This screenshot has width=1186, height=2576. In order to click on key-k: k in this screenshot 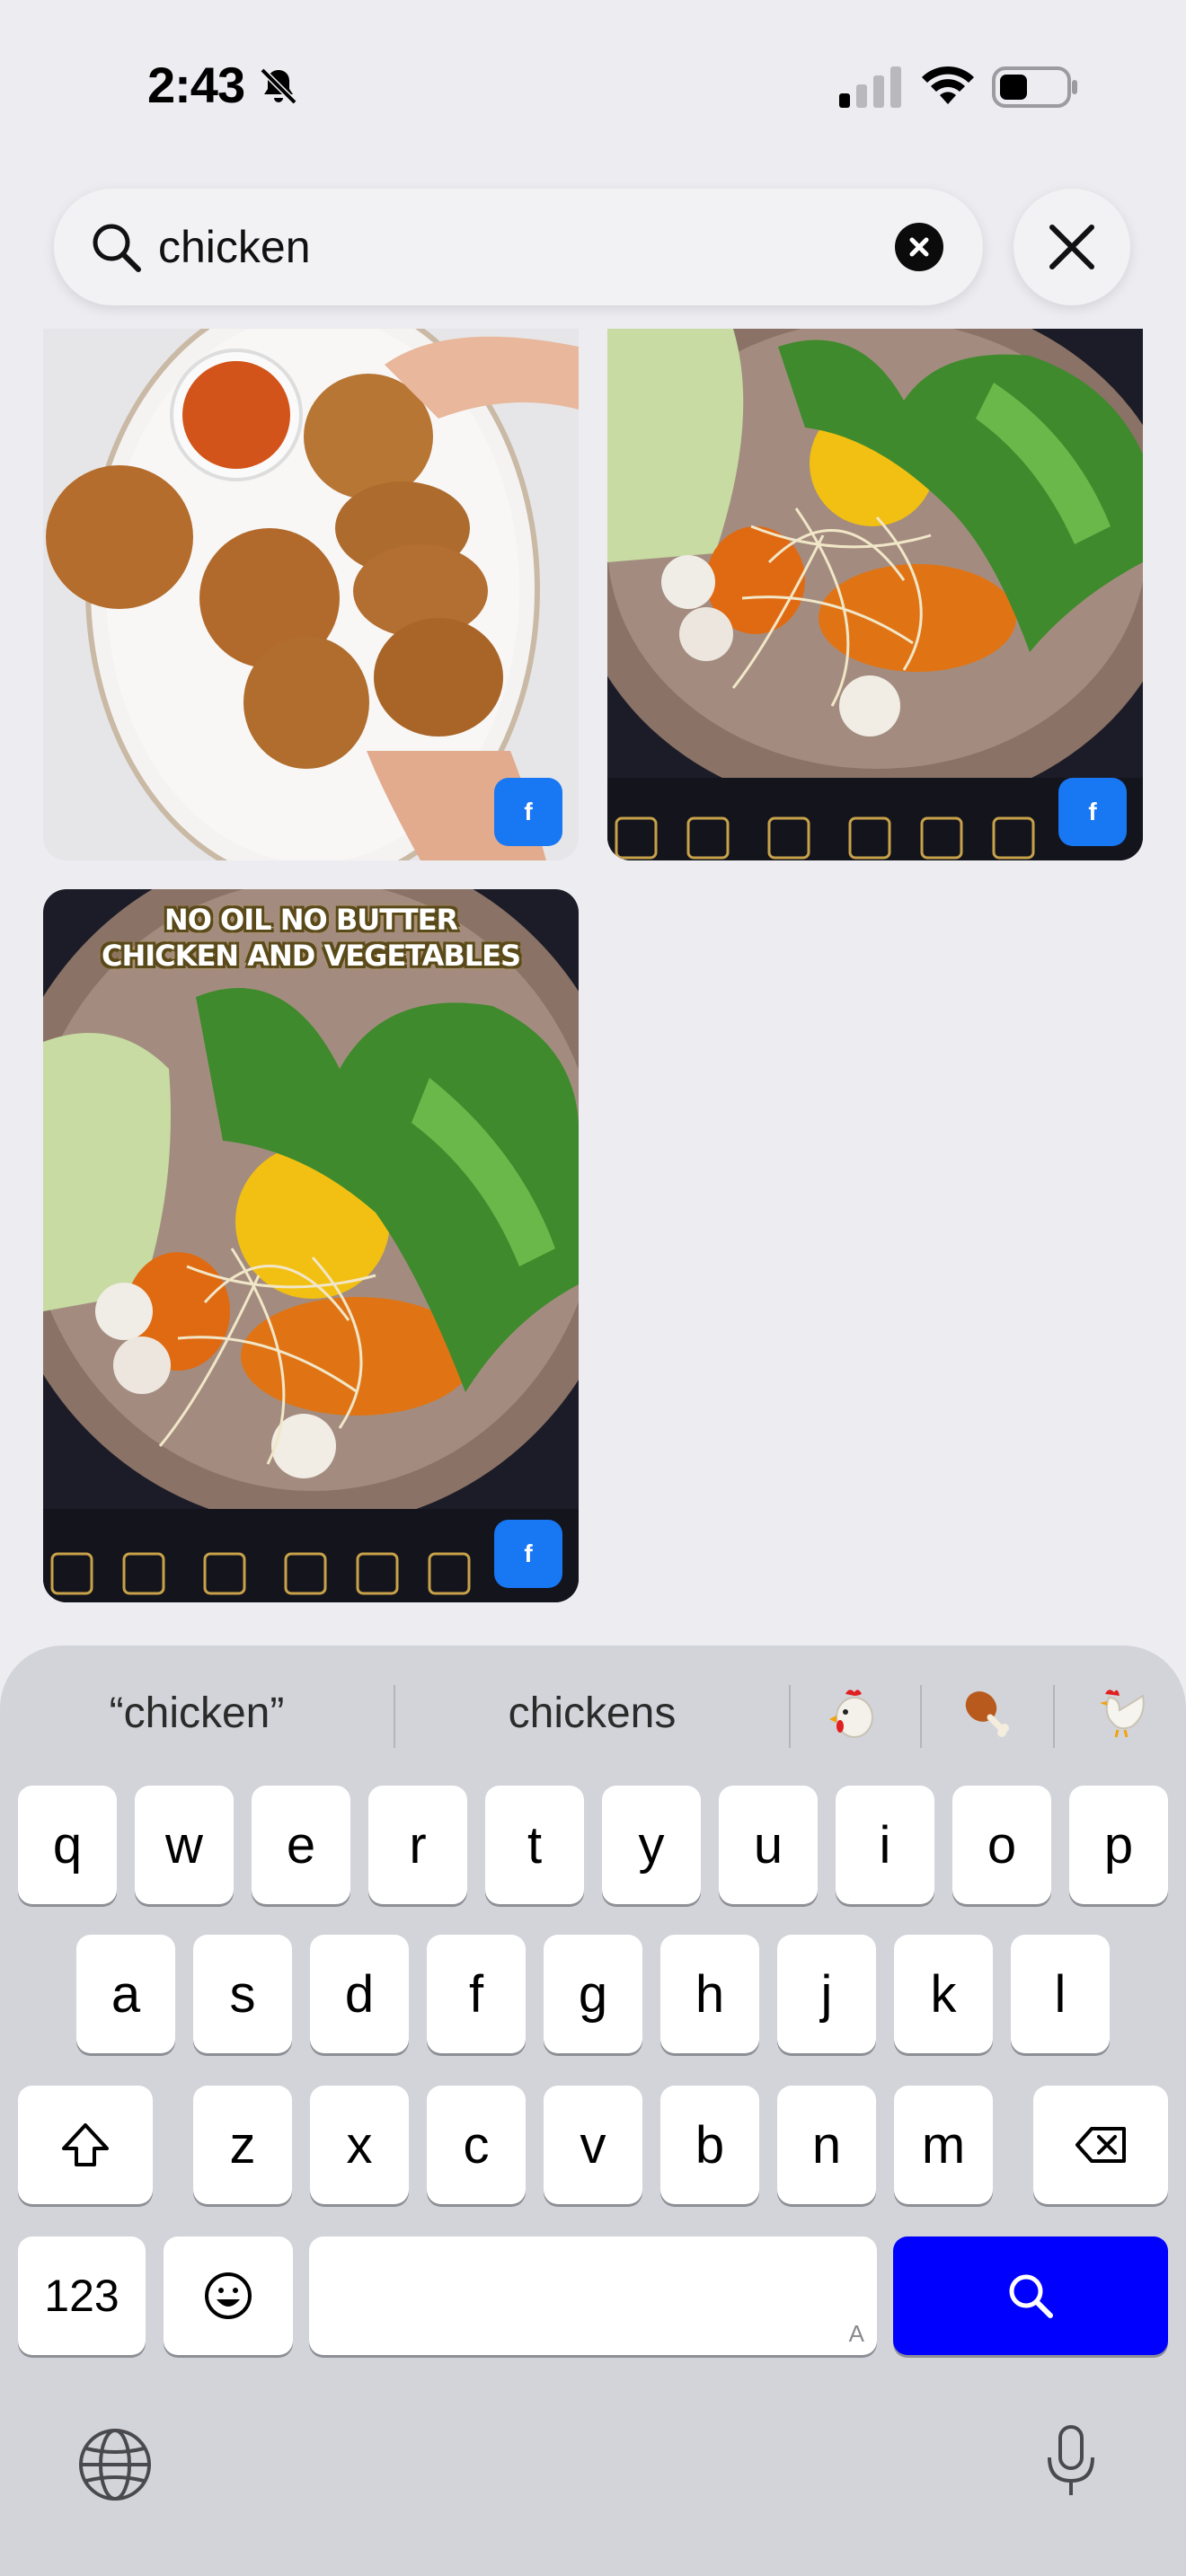, I will do `click(943, 1994)`.